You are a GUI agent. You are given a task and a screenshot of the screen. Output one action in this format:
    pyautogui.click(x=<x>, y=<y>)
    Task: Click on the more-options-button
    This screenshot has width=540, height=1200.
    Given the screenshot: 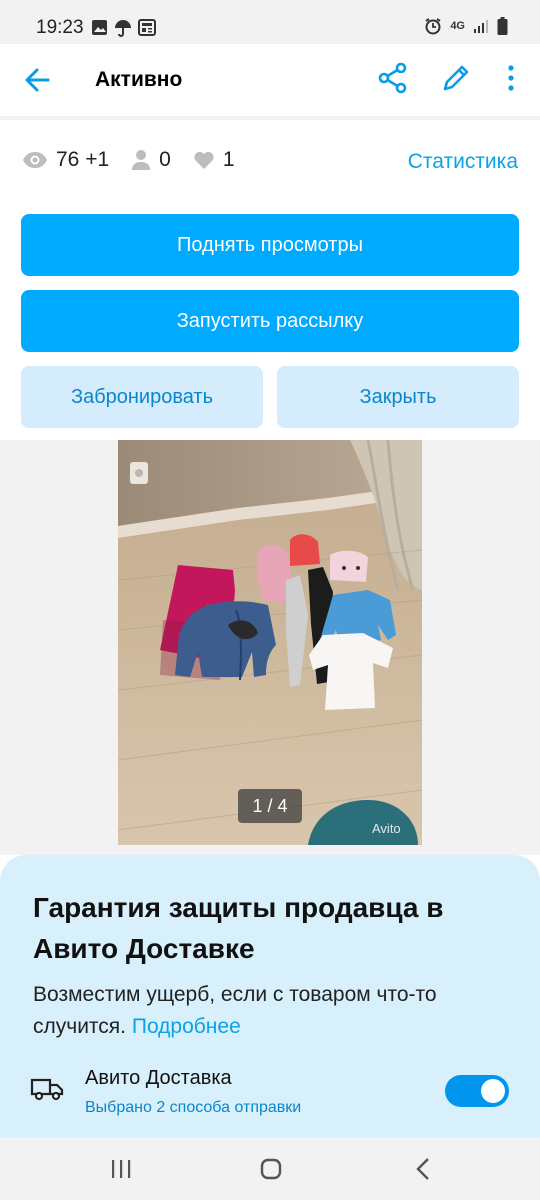 What is the action you would take?
    pyautogui.click(x=511, y=78)
    